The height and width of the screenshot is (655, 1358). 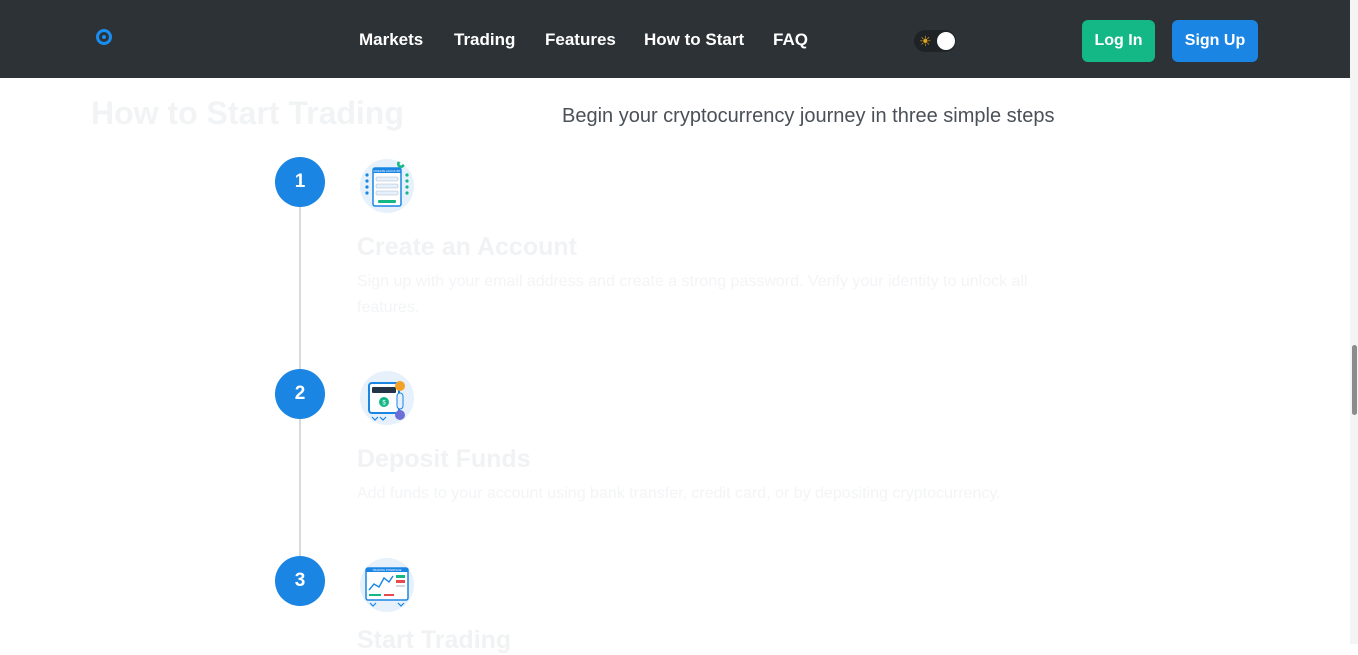 What do you see at coordinates (387, 171) in the screenshot?
I see `create-account-form-label: CREATE ACCOUNT` at bounding box center [387, 171].